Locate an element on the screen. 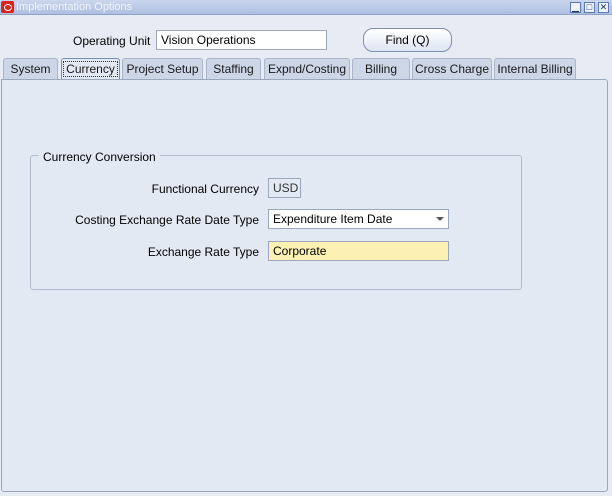 The width and height of the screenshot is (612, 496). tab-staffing: Staffing is located at coordinates (233, 68).